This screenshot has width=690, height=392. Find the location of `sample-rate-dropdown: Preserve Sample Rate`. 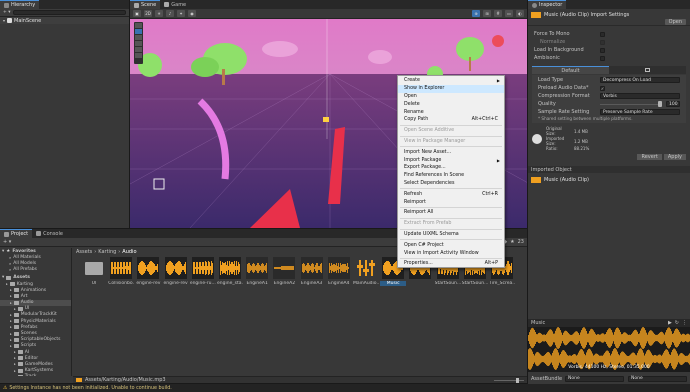

sample-rate-dropdown: Preserve Sample Rate is located at coordinates (640, 112).